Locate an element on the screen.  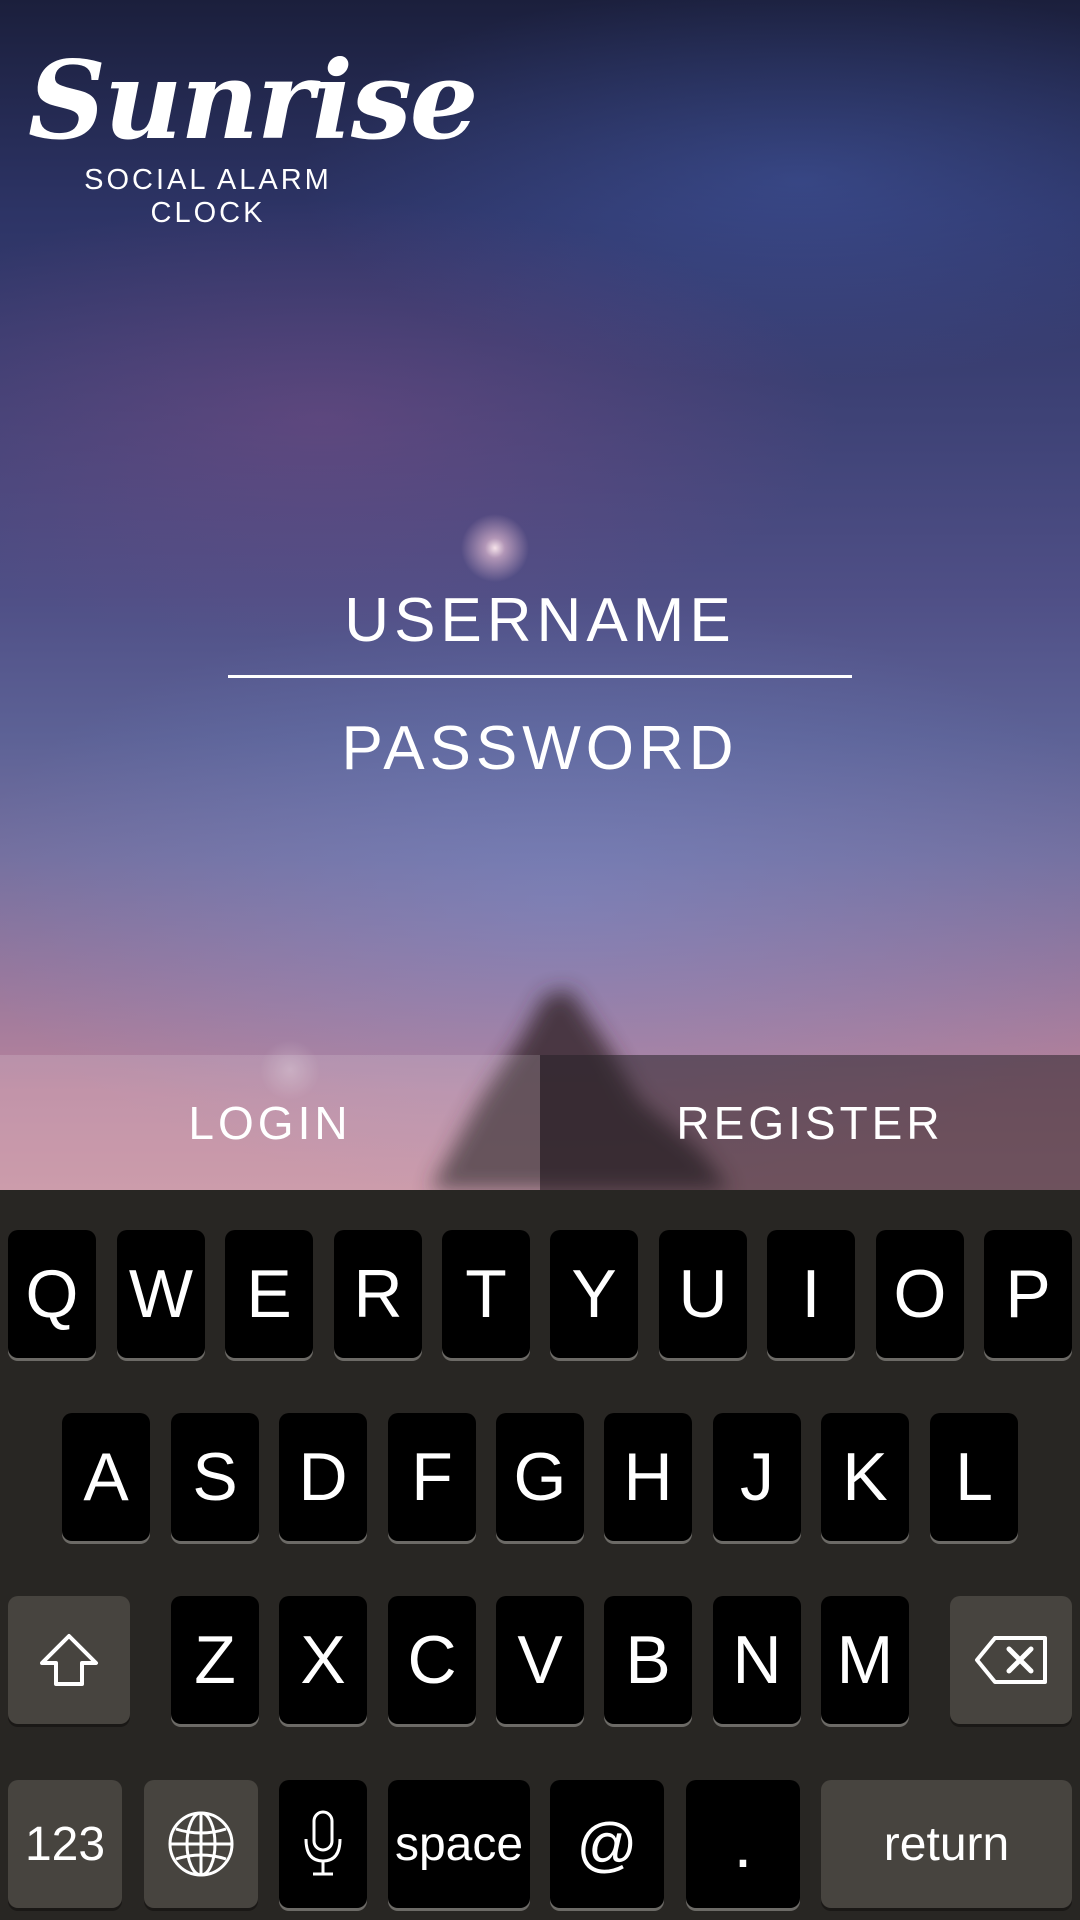
login-button-label: LOGIN is located at coordinates (270, 1122).